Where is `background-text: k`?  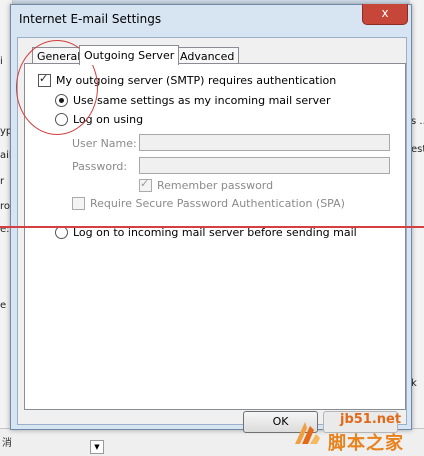 background-text: k is located at coordinates (414, 383).